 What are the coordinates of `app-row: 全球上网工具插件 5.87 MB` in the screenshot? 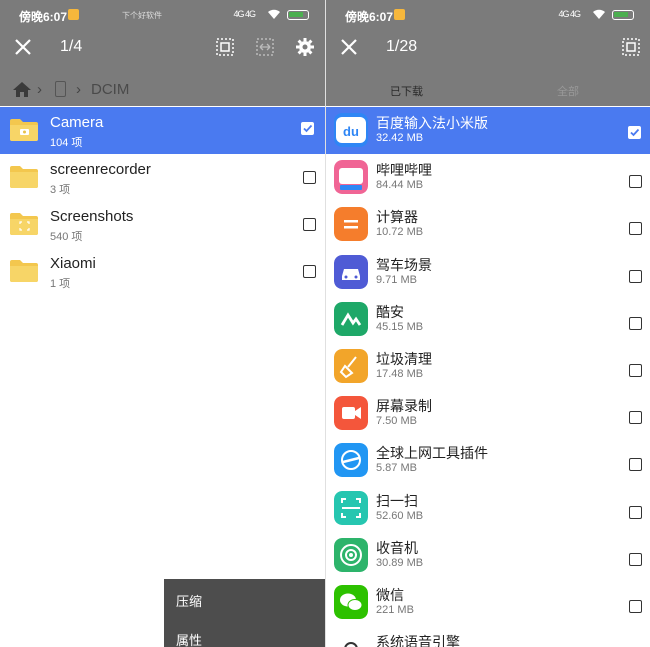 It's located at (488, 460).